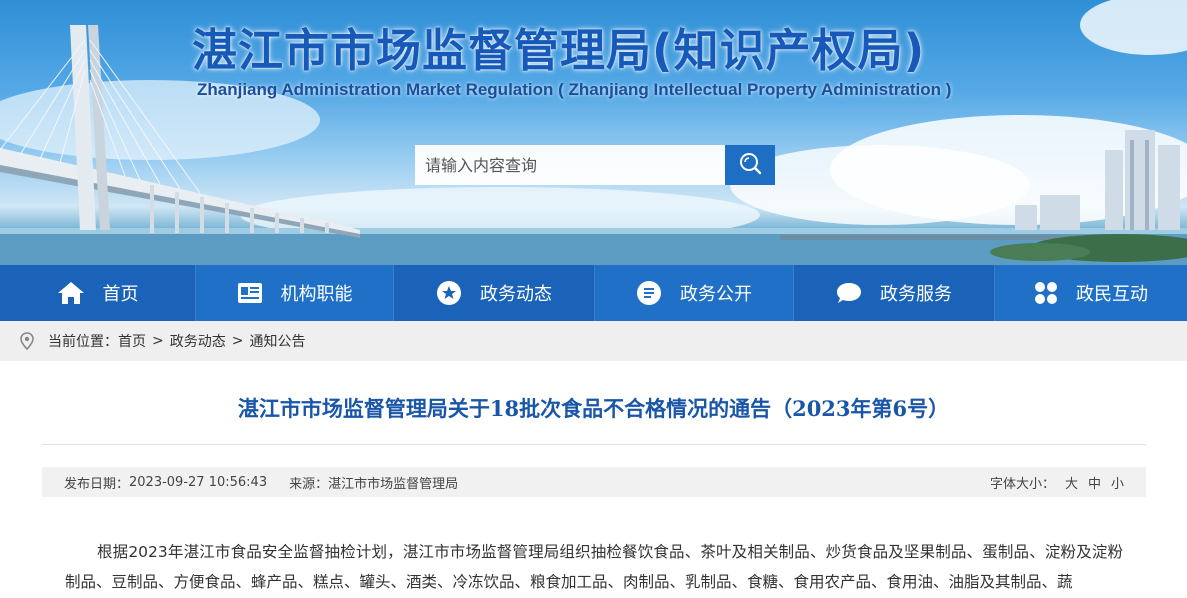 This screenshot has width=1187, height=598. What do you see at coordinates (1112, 294) in the screenshot?
I see `nav-item-label: 政民互动` at bounding box center [1112, 294].